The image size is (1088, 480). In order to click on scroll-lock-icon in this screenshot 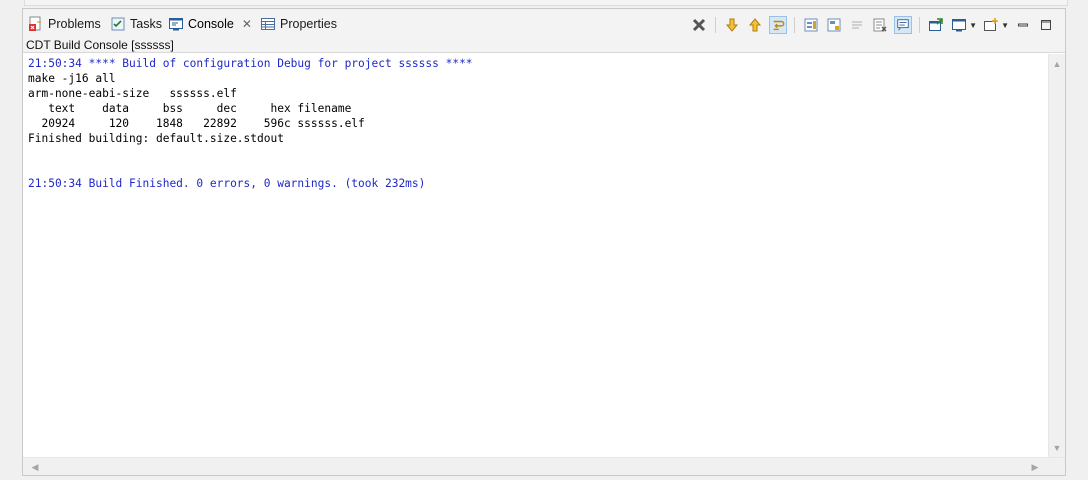, I will do `click(811, 25)`.